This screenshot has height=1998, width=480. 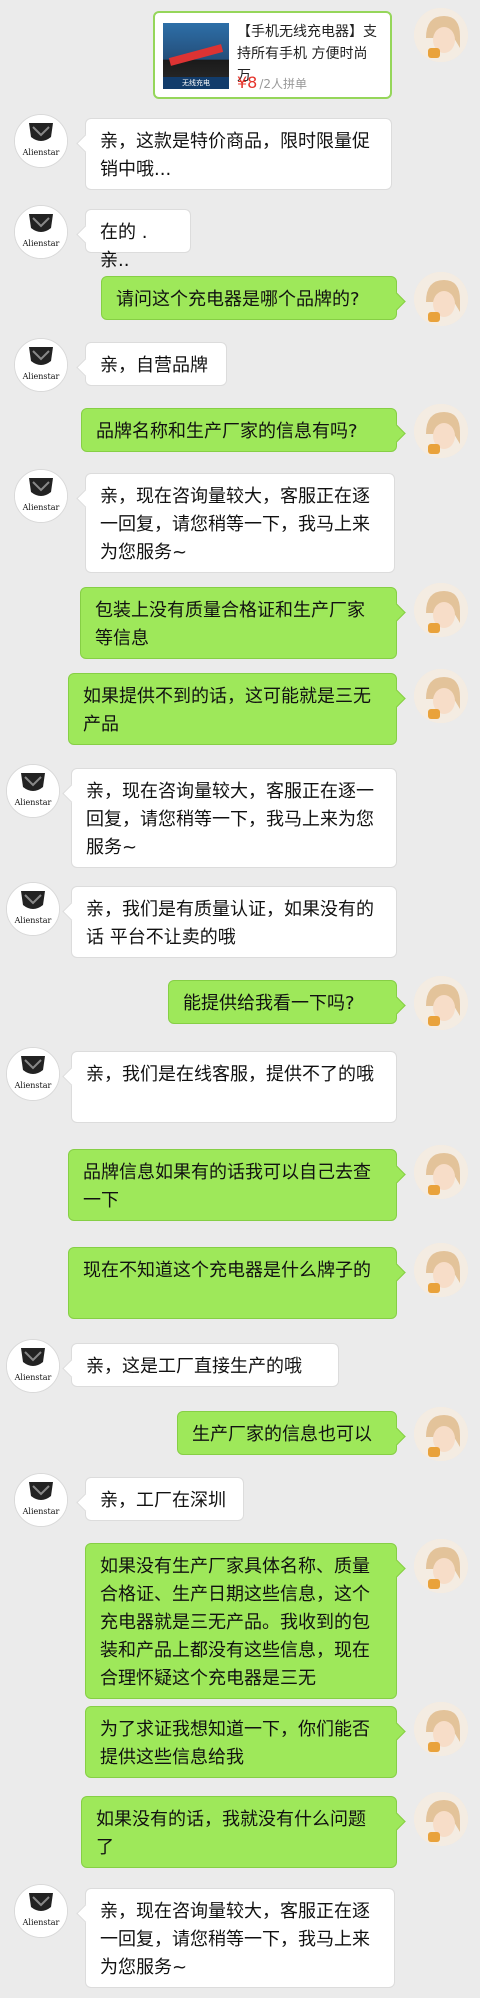 I want to click on message-text: 为了求证我想知道一下，你们能否提供这些信息给我, so click(x=235, y=1743).